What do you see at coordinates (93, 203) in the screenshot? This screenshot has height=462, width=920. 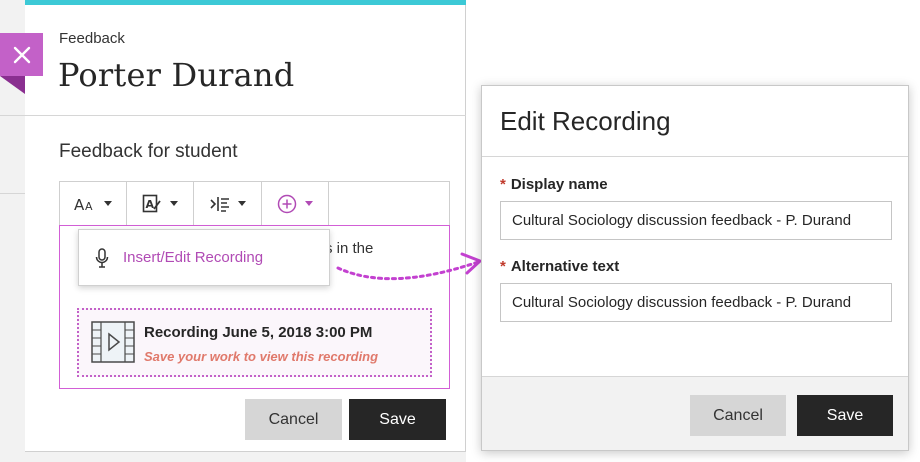 I see `text-size-dropdown: A A` at bounding box center [93, 203].